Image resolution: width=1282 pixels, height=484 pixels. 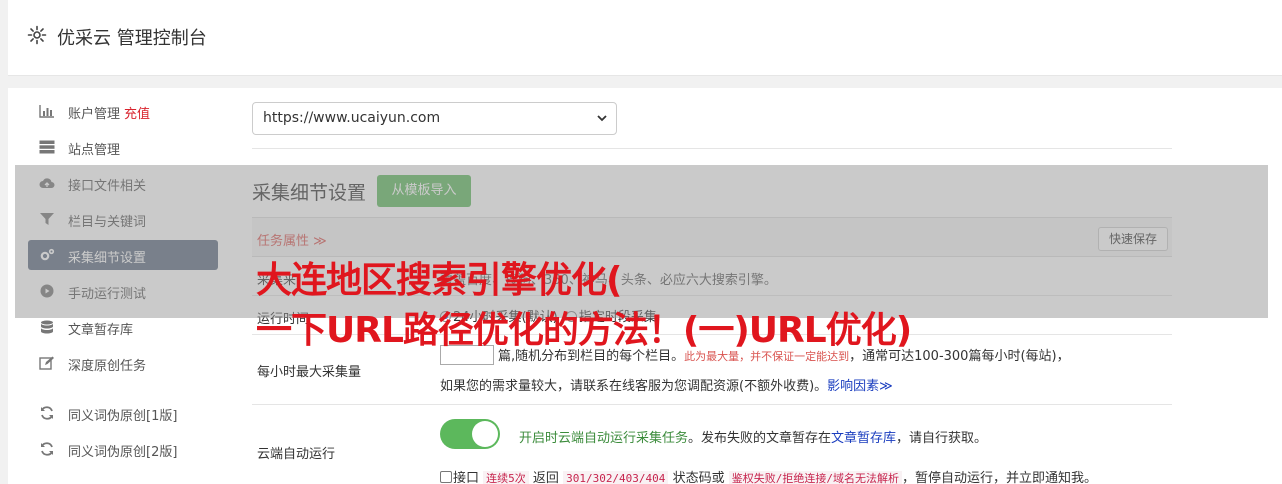 I want to click on cloud-run-toggle, so click(x=470, y=434).